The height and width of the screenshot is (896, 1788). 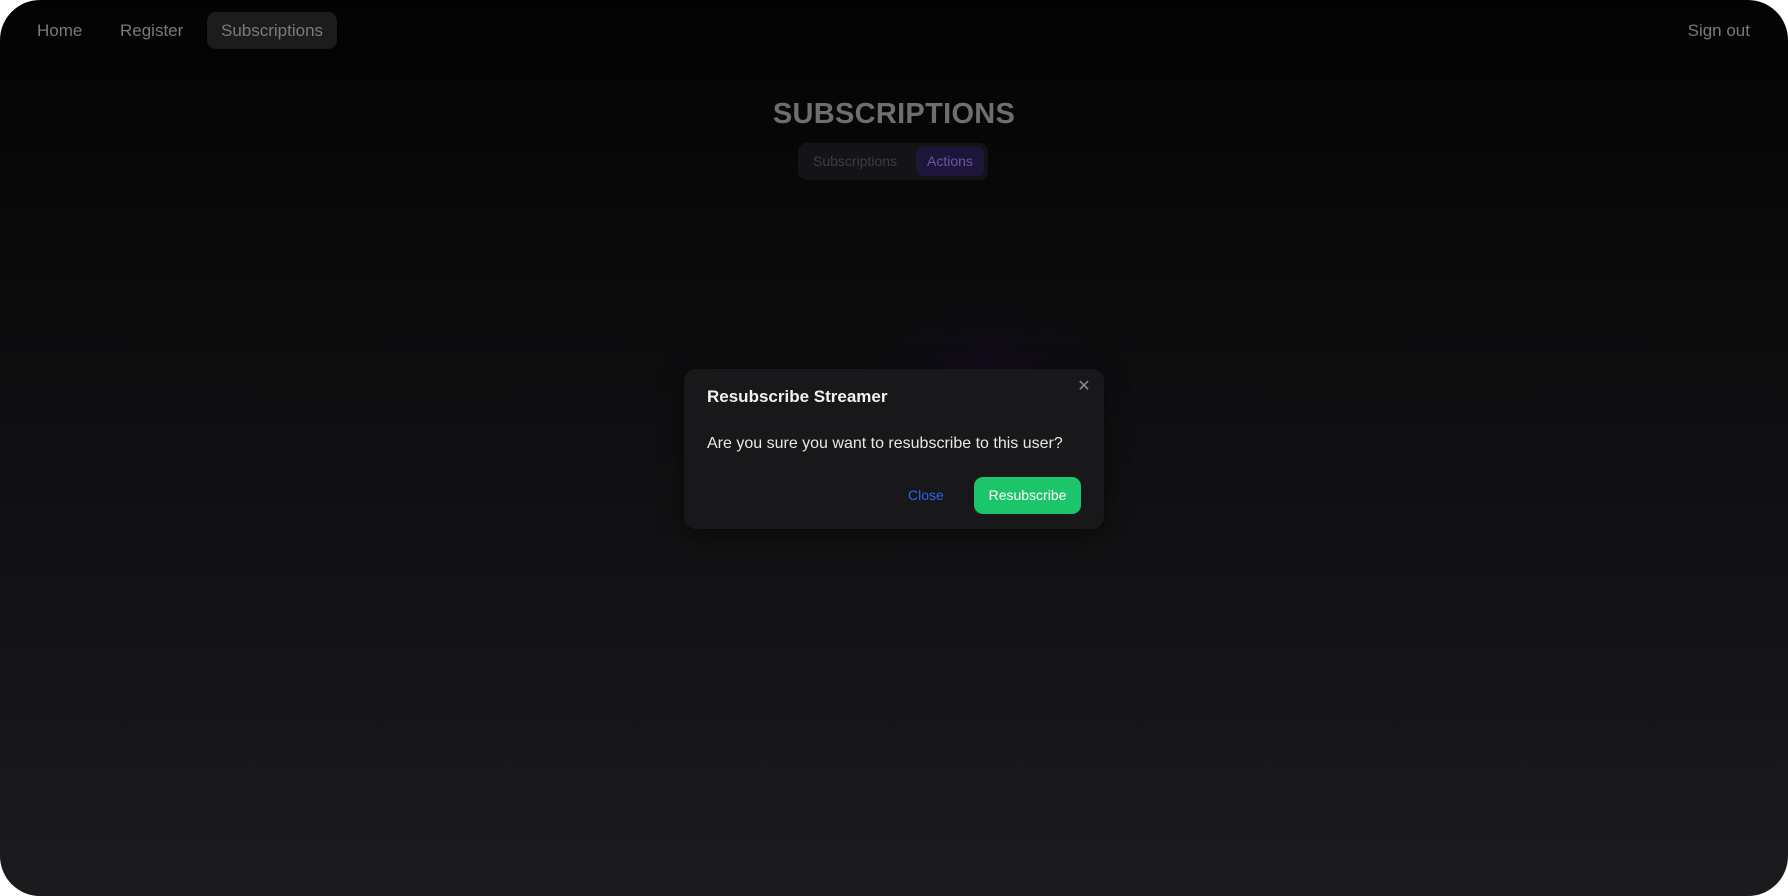 What do you see at coordinates (894, 114) in the screenshot?
I see `page-title: SUBSCRIPTIONS` at bounding box center [894, 114].